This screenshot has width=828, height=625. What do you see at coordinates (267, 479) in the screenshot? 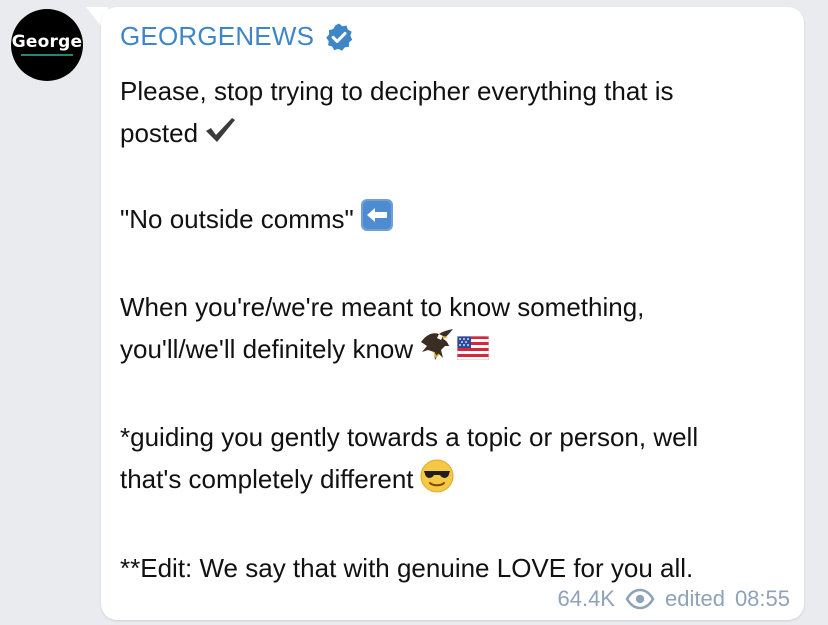
I see `message-line-text: that's completely different` at bounding box center [267, 479].